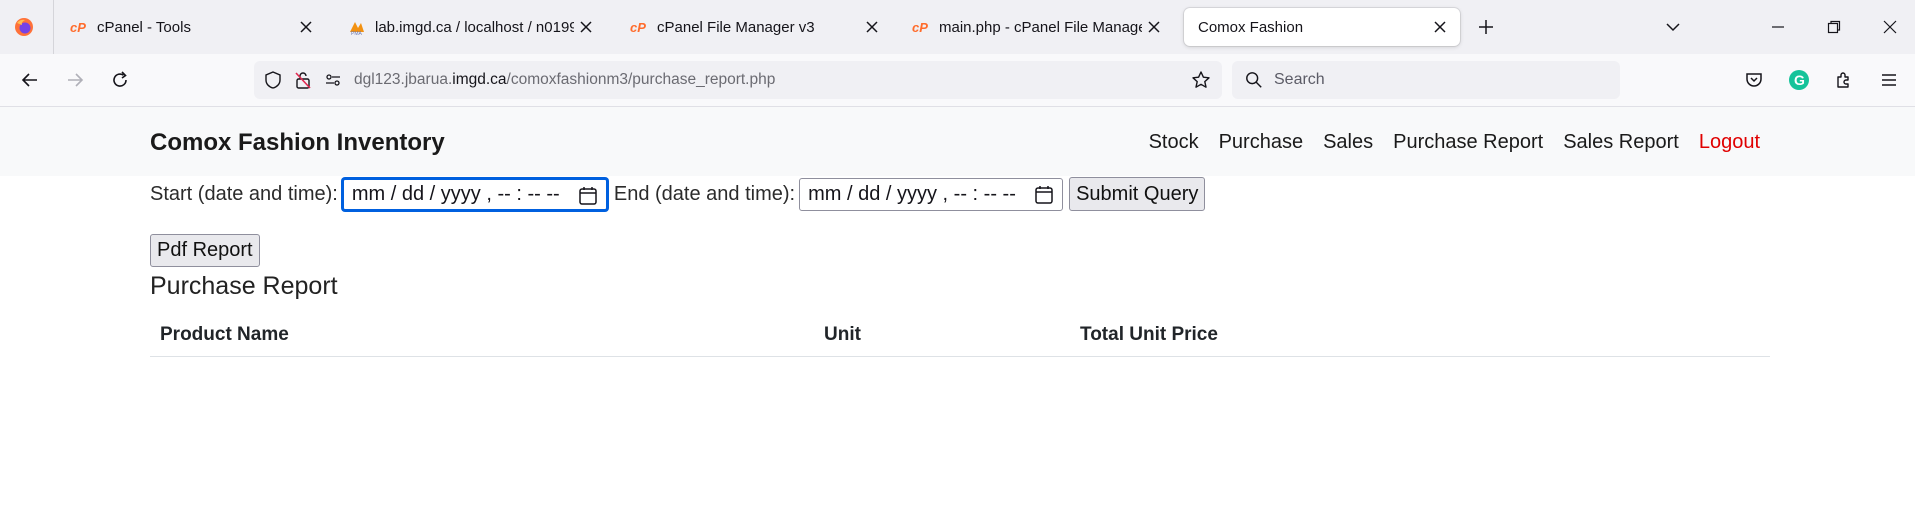 This screenshot has height=529, width=1915. I want to click on tab-title: Comox Fashion, so click(1251, 27).